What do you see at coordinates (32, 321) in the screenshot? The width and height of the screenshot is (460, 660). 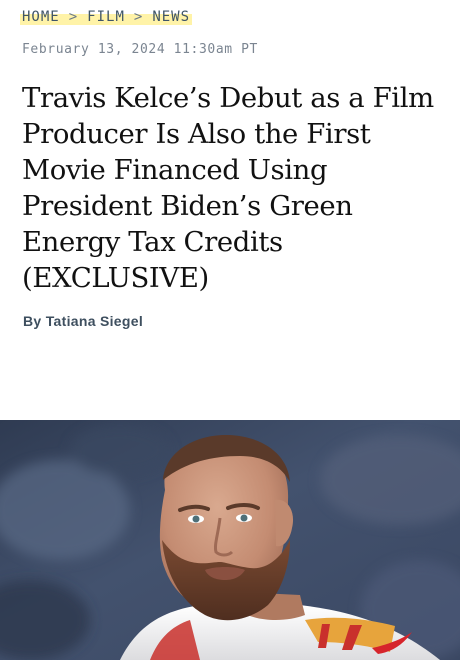 I see `byline-prefix: By` at bounding box center [32, 321].